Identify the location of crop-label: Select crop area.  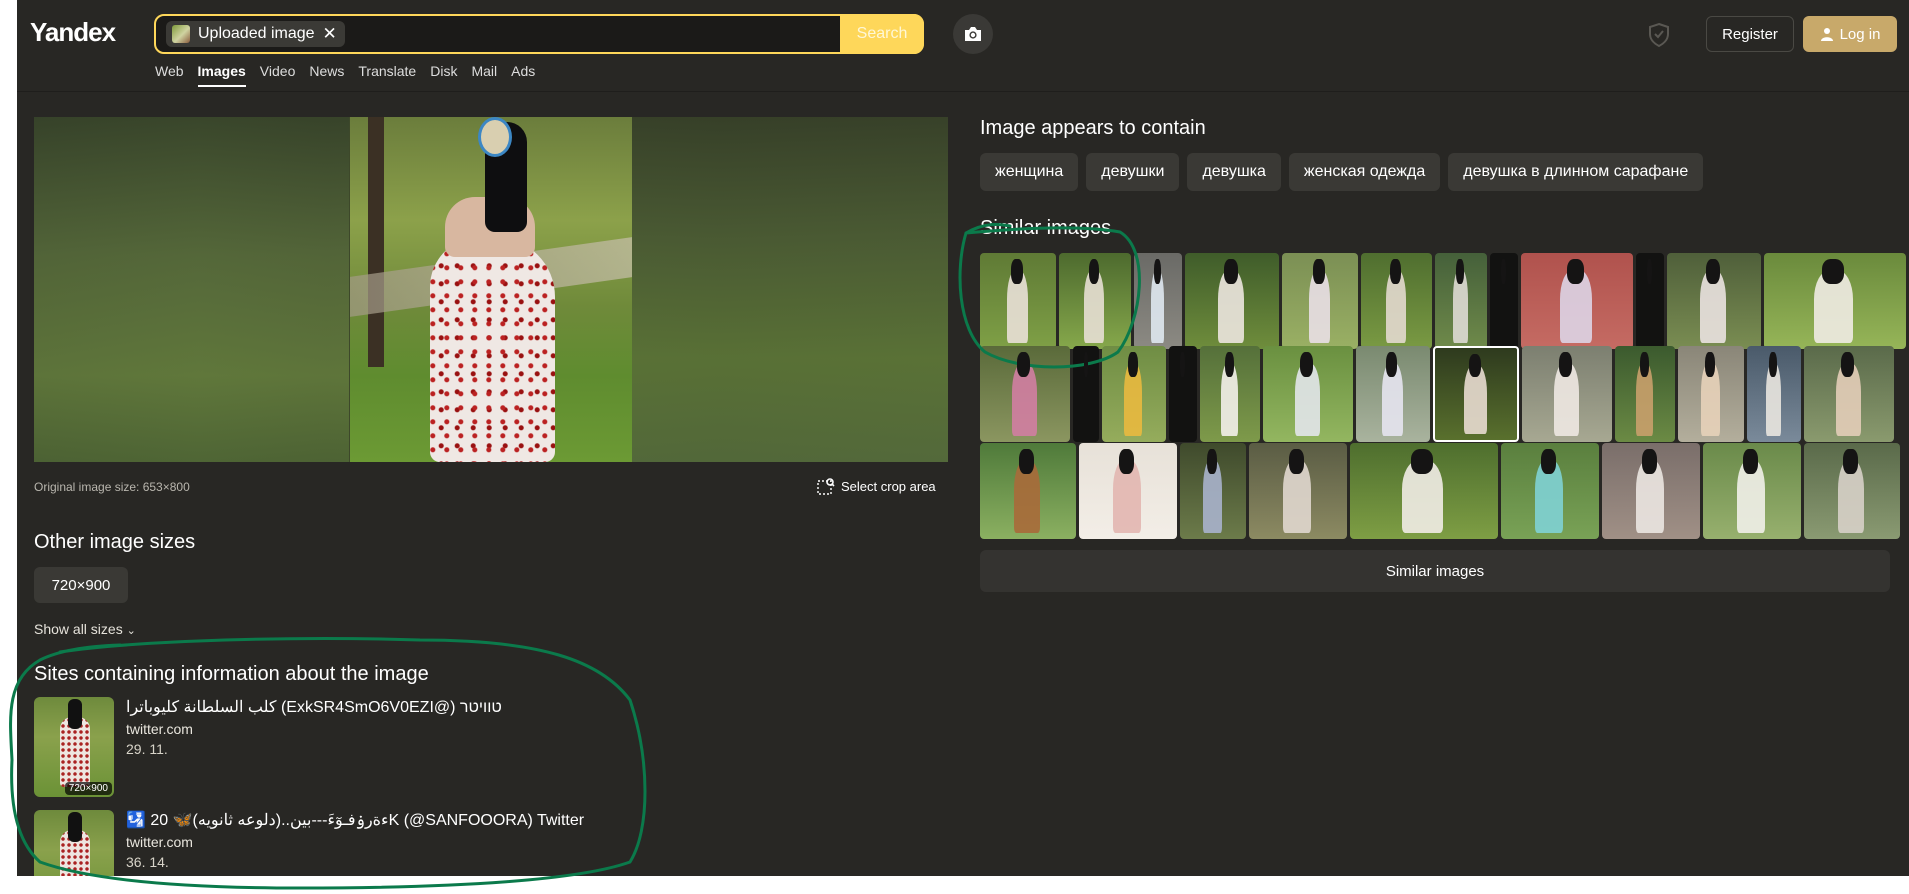
(888, 486).